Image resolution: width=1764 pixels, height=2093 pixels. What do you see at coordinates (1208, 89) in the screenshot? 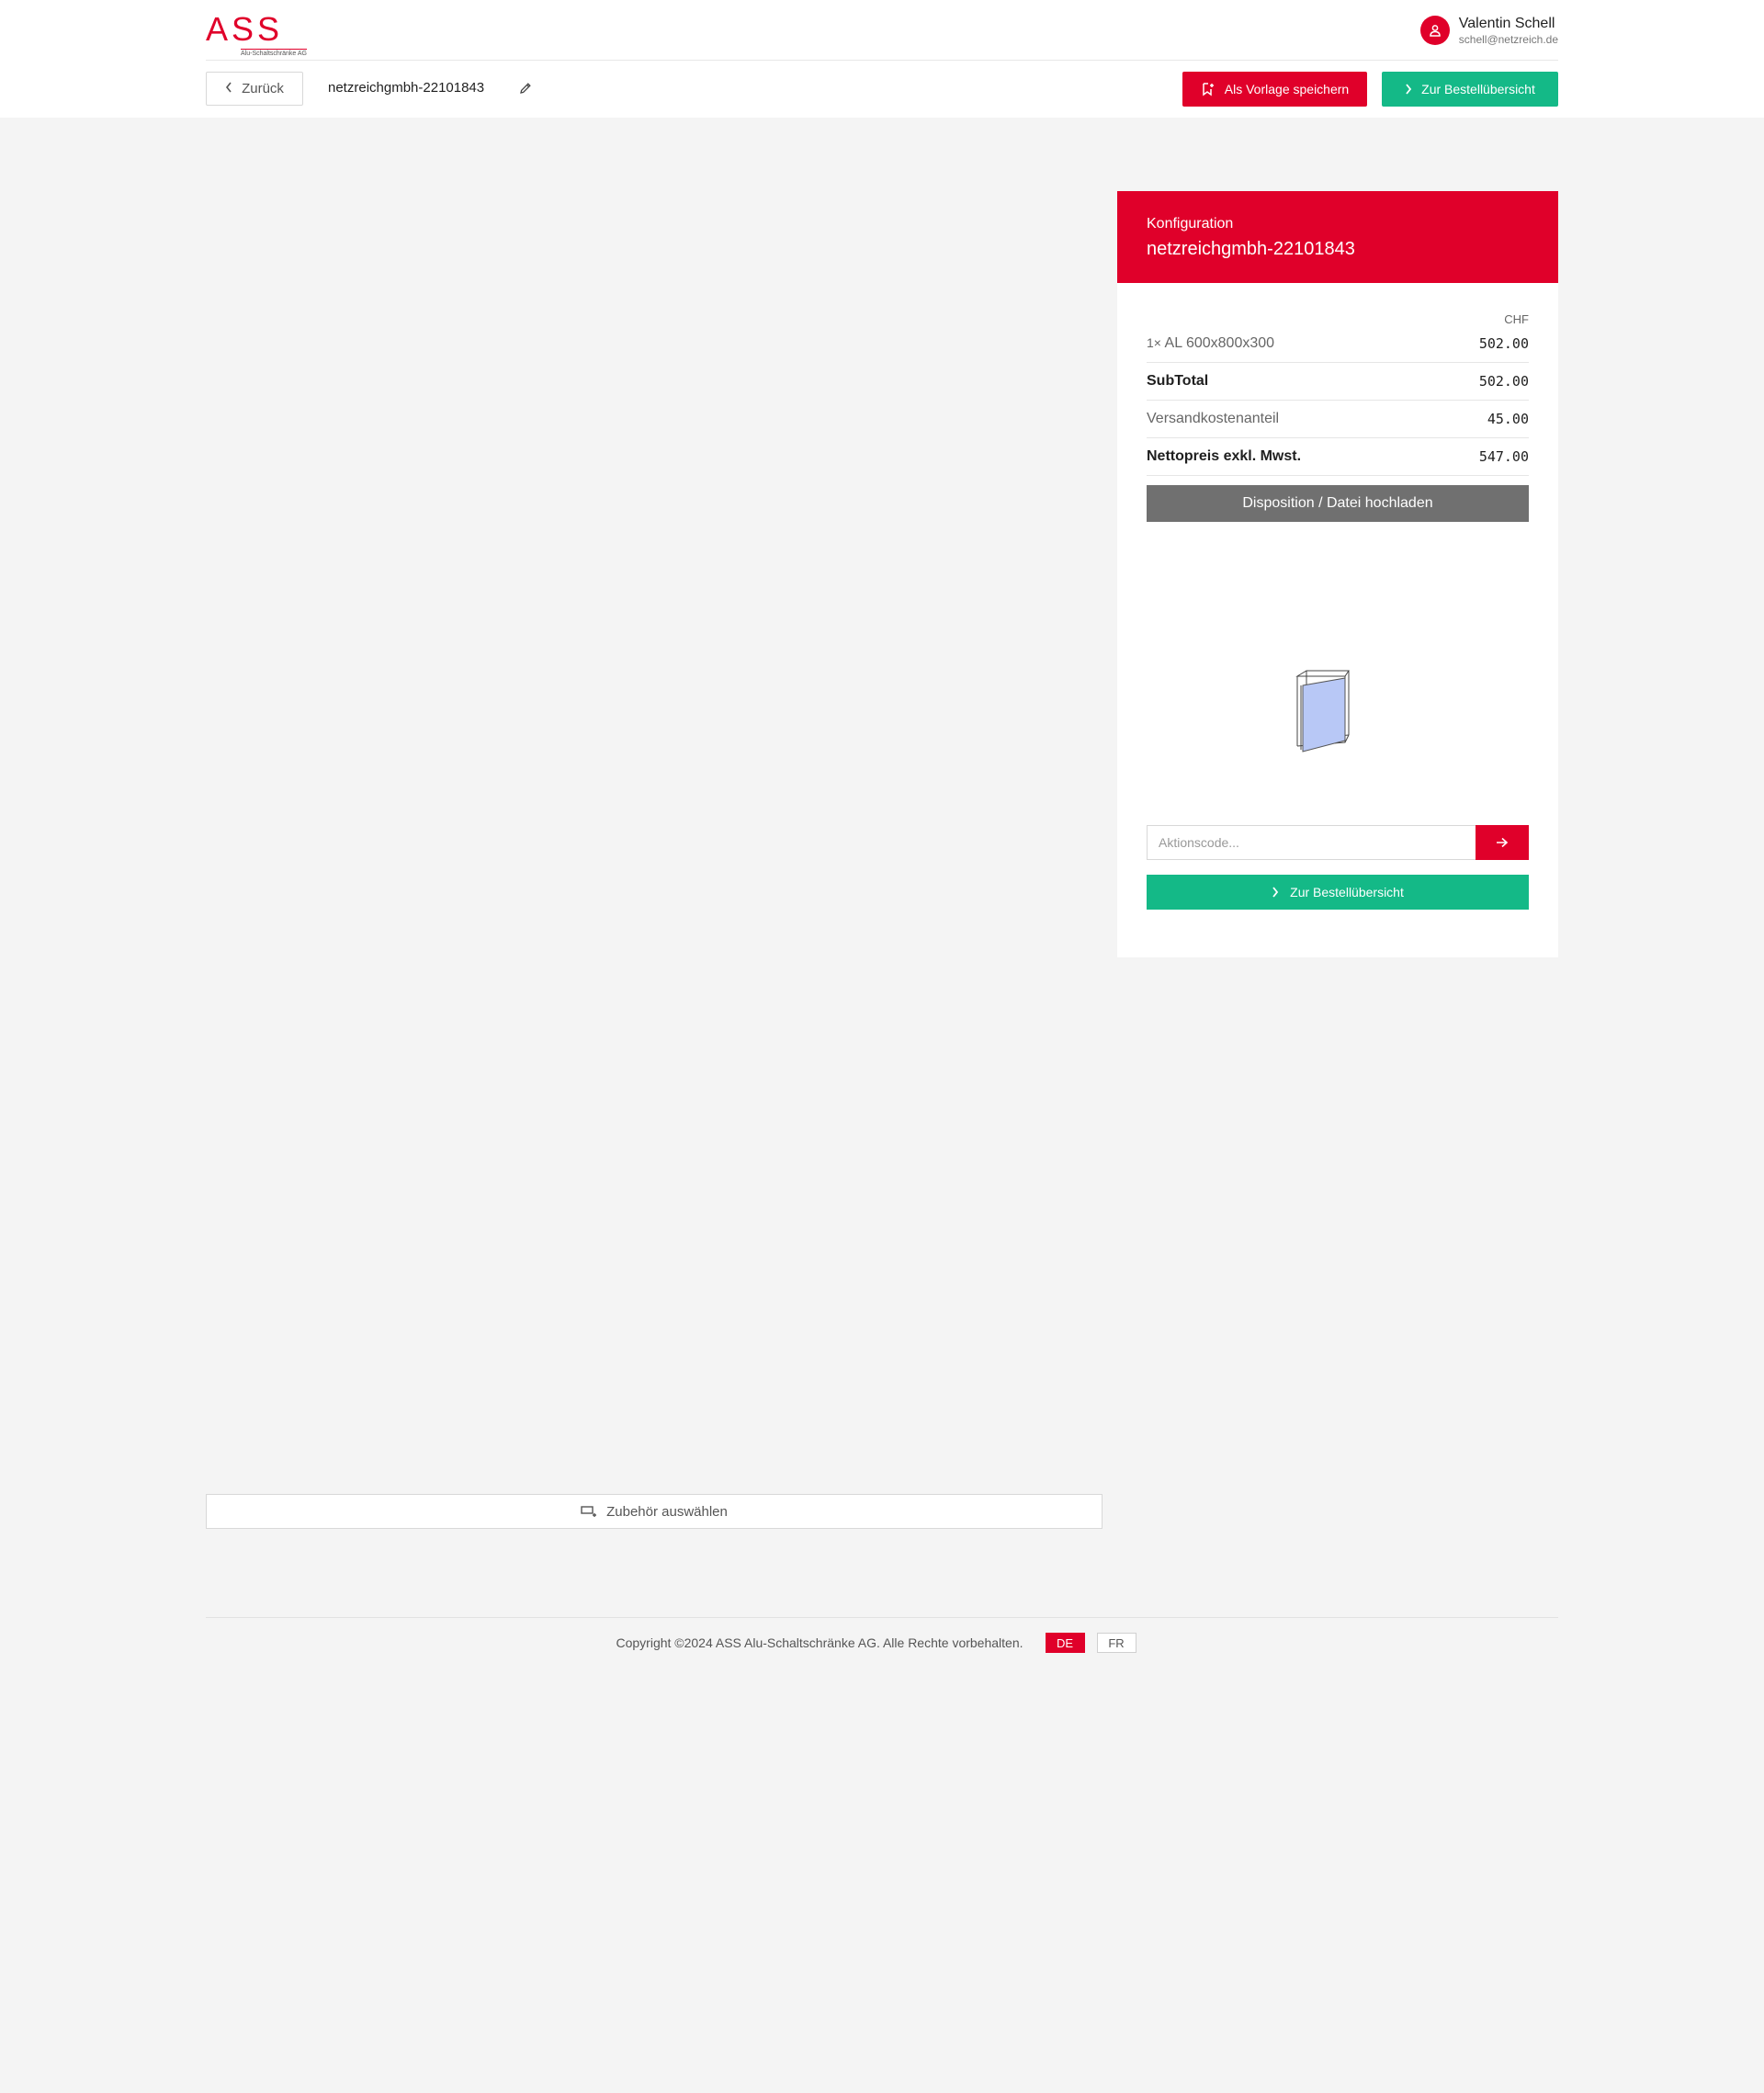
I see `bookmark-add-icon` at bounding box center [1208, 89].